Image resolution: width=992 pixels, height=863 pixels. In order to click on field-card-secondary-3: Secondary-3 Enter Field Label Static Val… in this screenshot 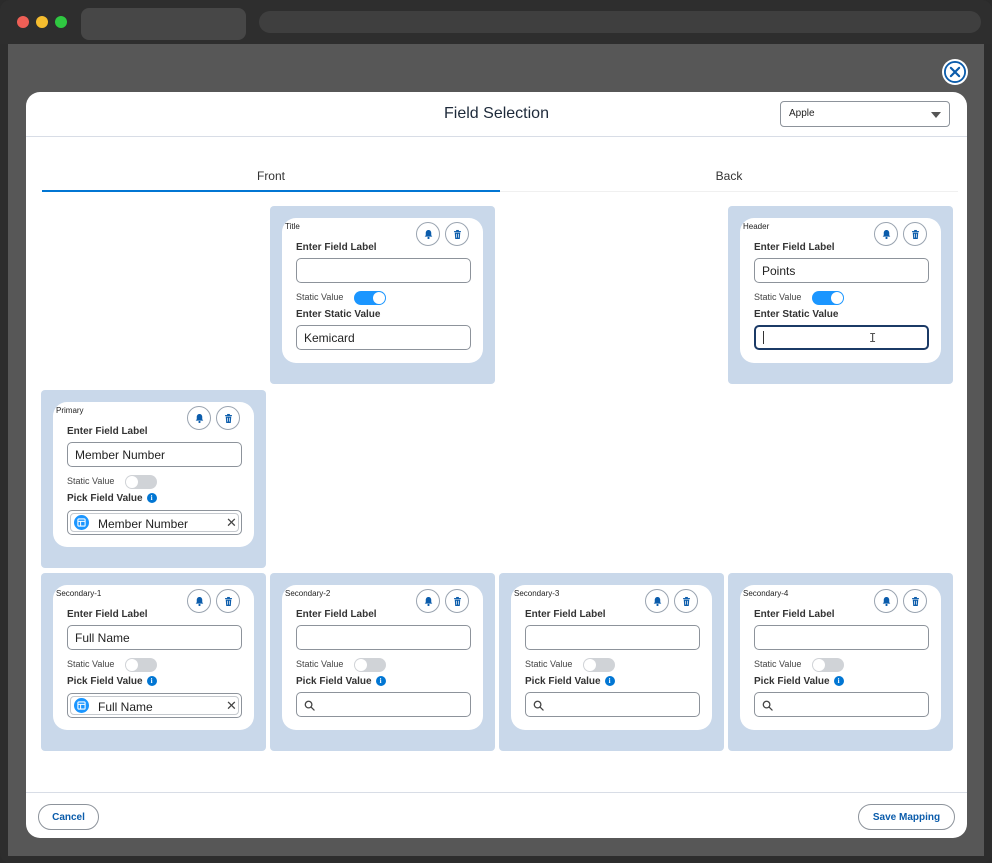, I will do `click(611, 657)`.